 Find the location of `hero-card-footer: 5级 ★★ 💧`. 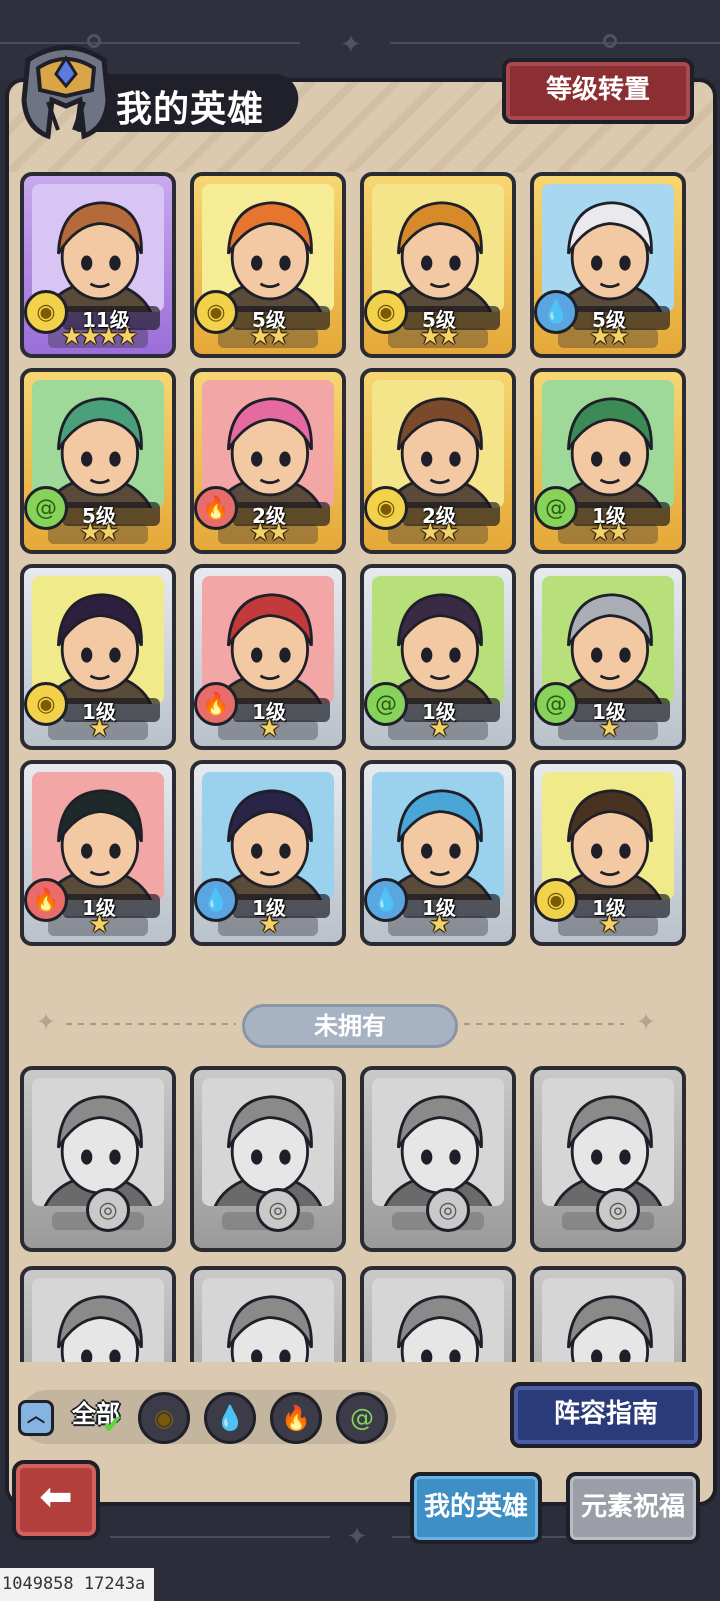

hero-card-footer: 5级 ★★ 💧 is located at coordinates (604, 320).